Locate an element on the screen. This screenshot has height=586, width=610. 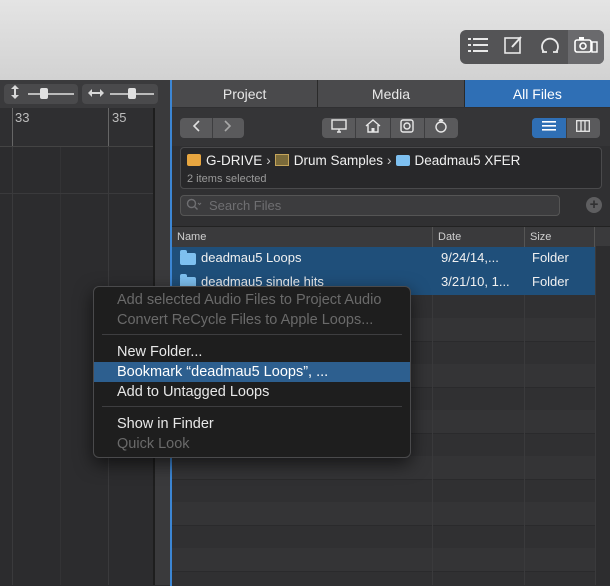
forward-button is located at coordinates (229, 128).